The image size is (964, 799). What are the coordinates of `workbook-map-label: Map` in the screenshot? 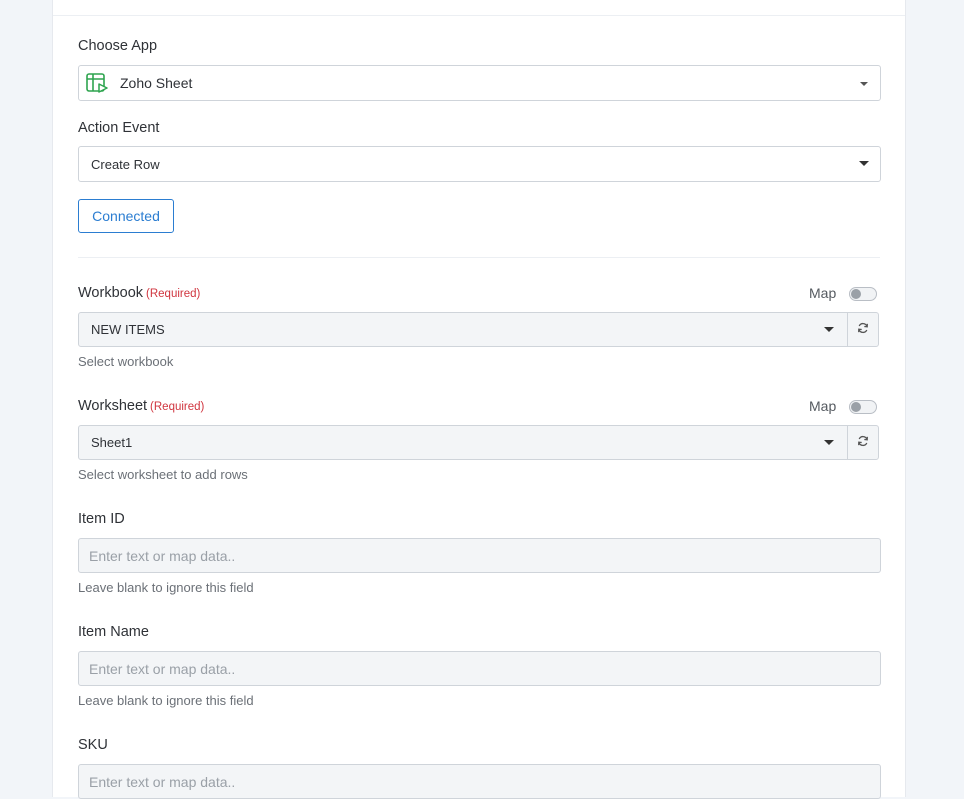 It's located at (823, 293).